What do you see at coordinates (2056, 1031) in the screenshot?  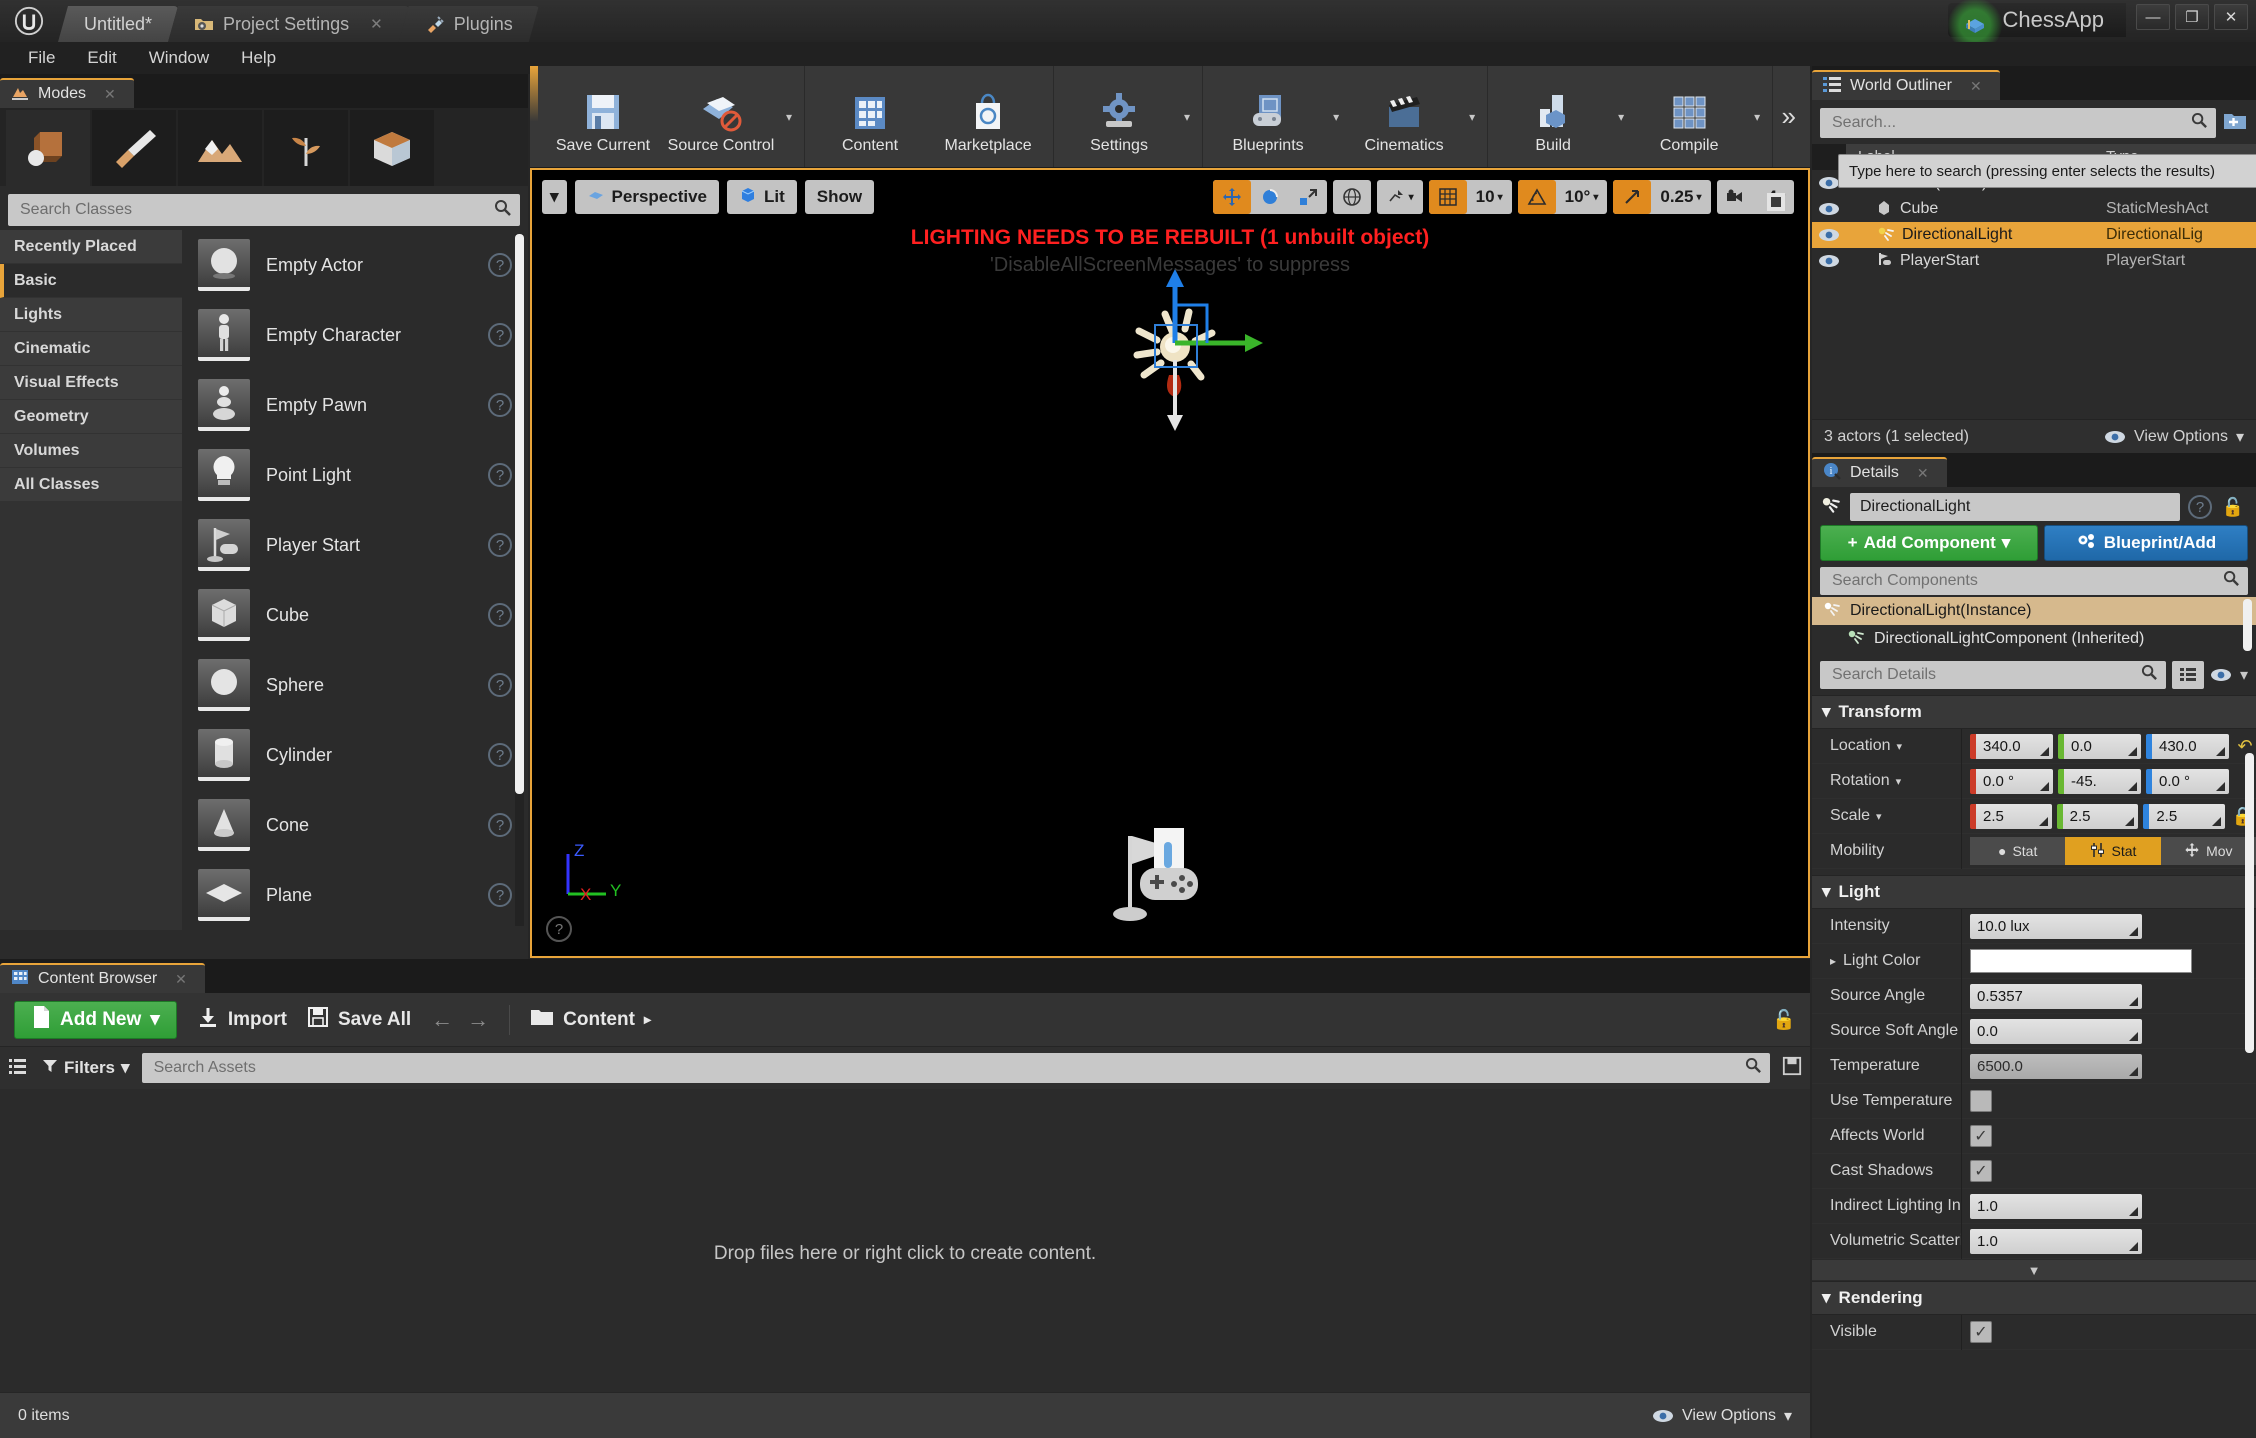 I see `source-soft-angle-input: 0.0` at bounding box center [2056, 1031].